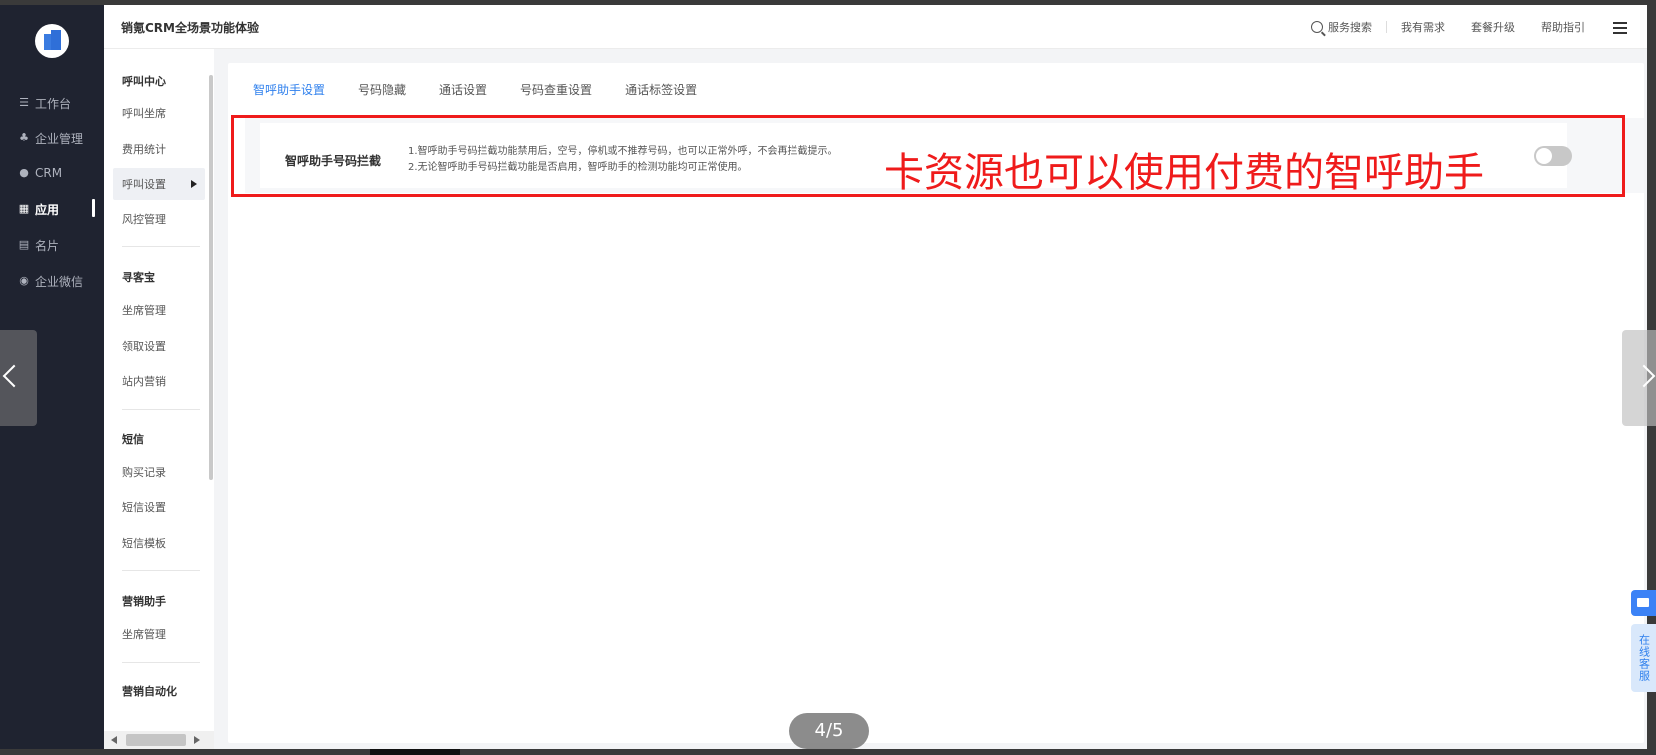 Image resolution: width=1656 pixels, height=755 pixels. I want to click on bottom-edge, so click(828, 752).